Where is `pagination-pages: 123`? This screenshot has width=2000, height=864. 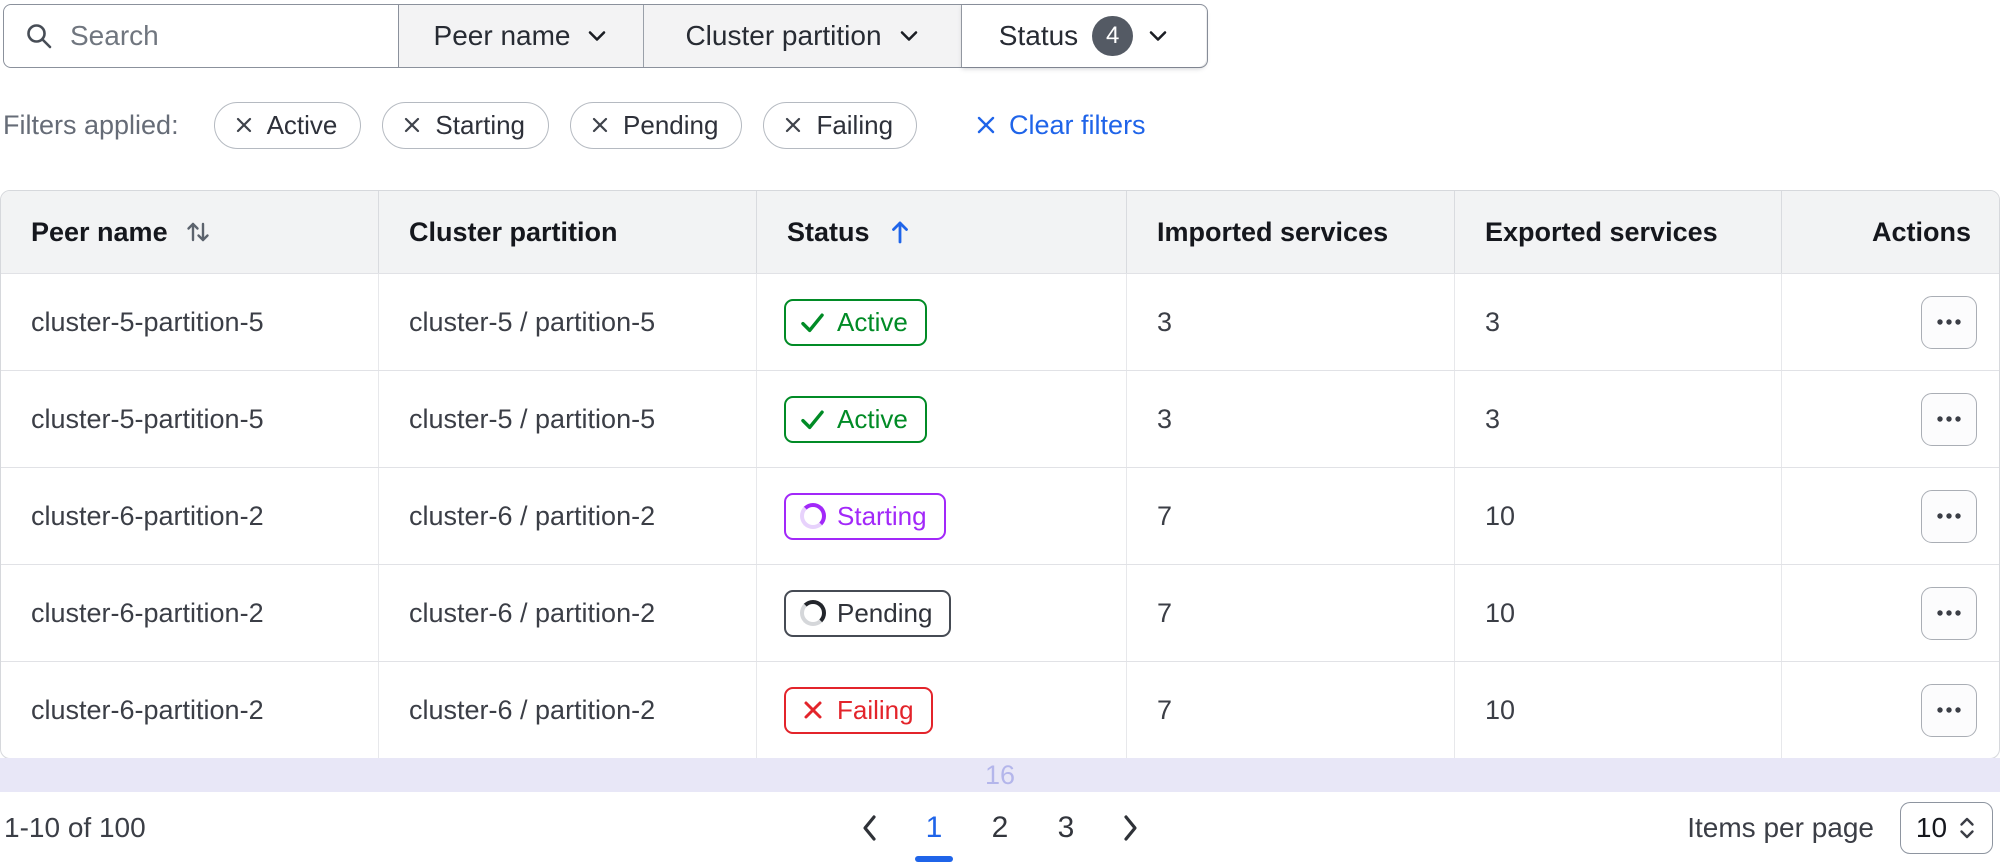 pagination-pages: 123 is located at coordinates (1000, 830).